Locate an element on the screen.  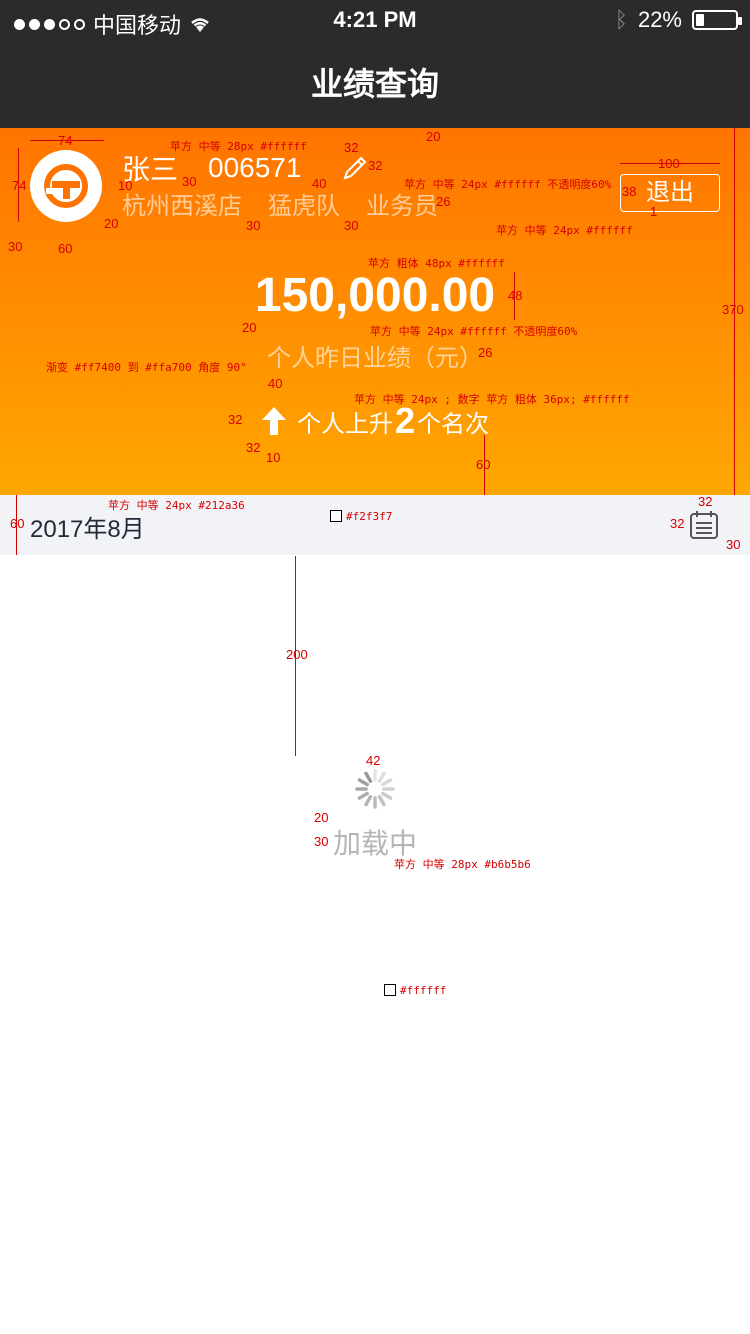
dim-label: 1 is located at coordinates (654, 211).